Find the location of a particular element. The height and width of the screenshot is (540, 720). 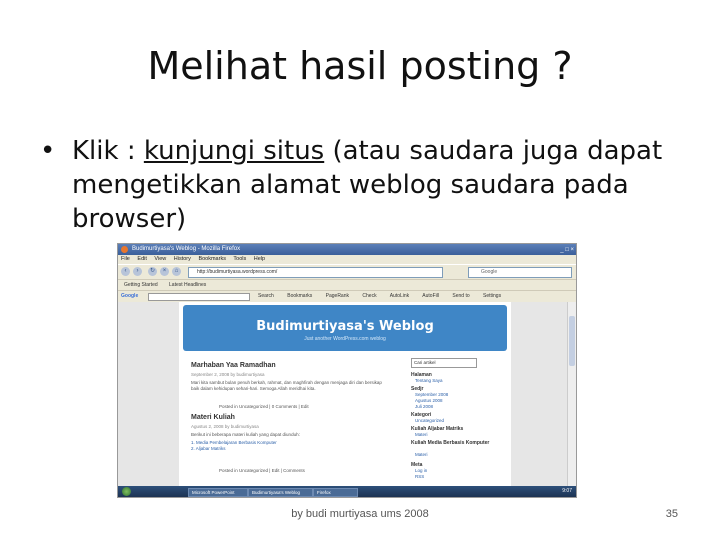

menu-file: File is located at coordinates (125, 259).